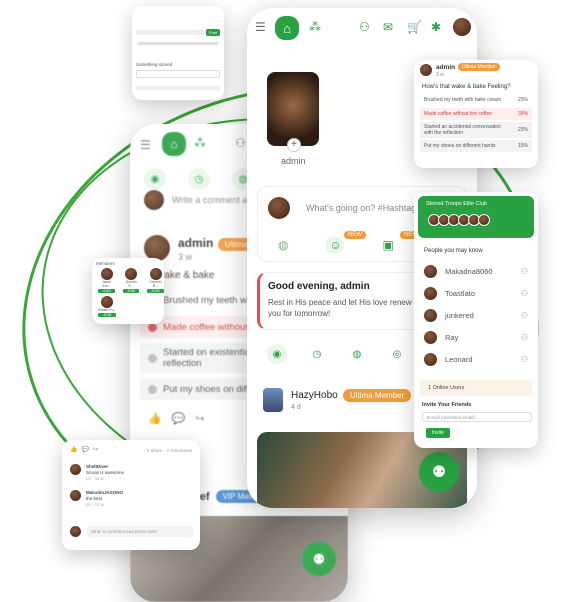 The height and width of the screenshot is (602, 580). I want to click on poll-icon: ▣, so click(387, 245).